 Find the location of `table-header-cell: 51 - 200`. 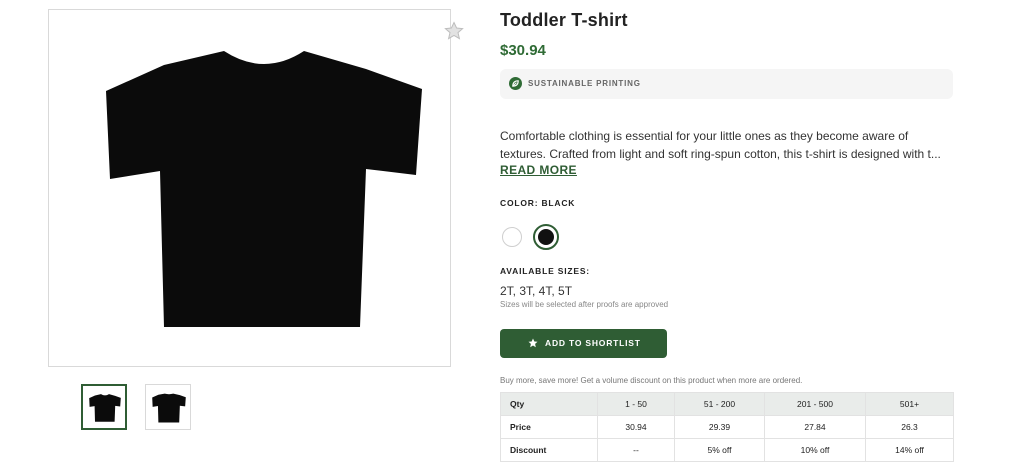

table-header-cell: 51 - 200 is located at coordinates (719, 404).